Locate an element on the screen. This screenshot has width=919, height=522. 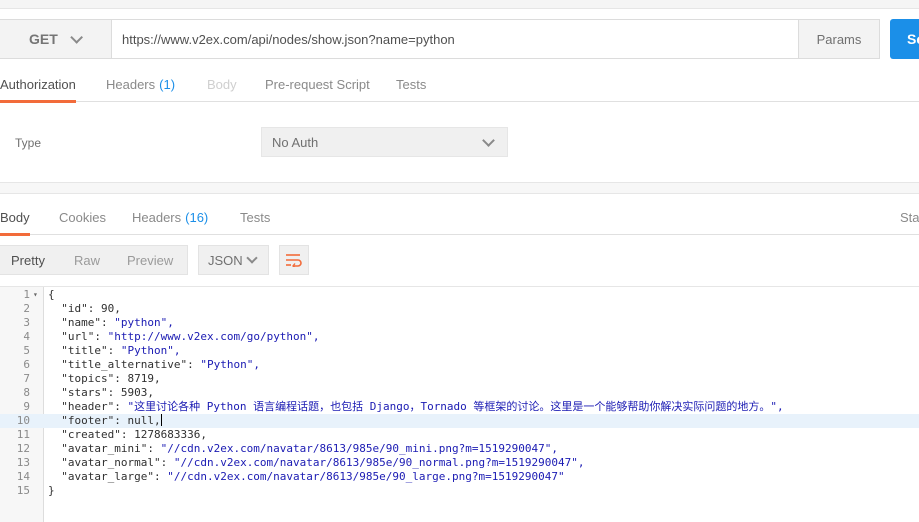
json-value: 1278683336, is located at coordinates (170, 434).